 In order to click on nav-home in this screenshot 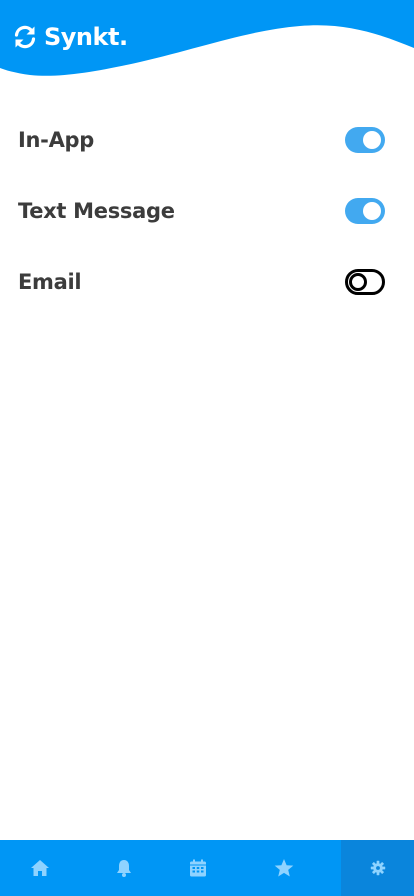, I will do `click(40, 868)`.